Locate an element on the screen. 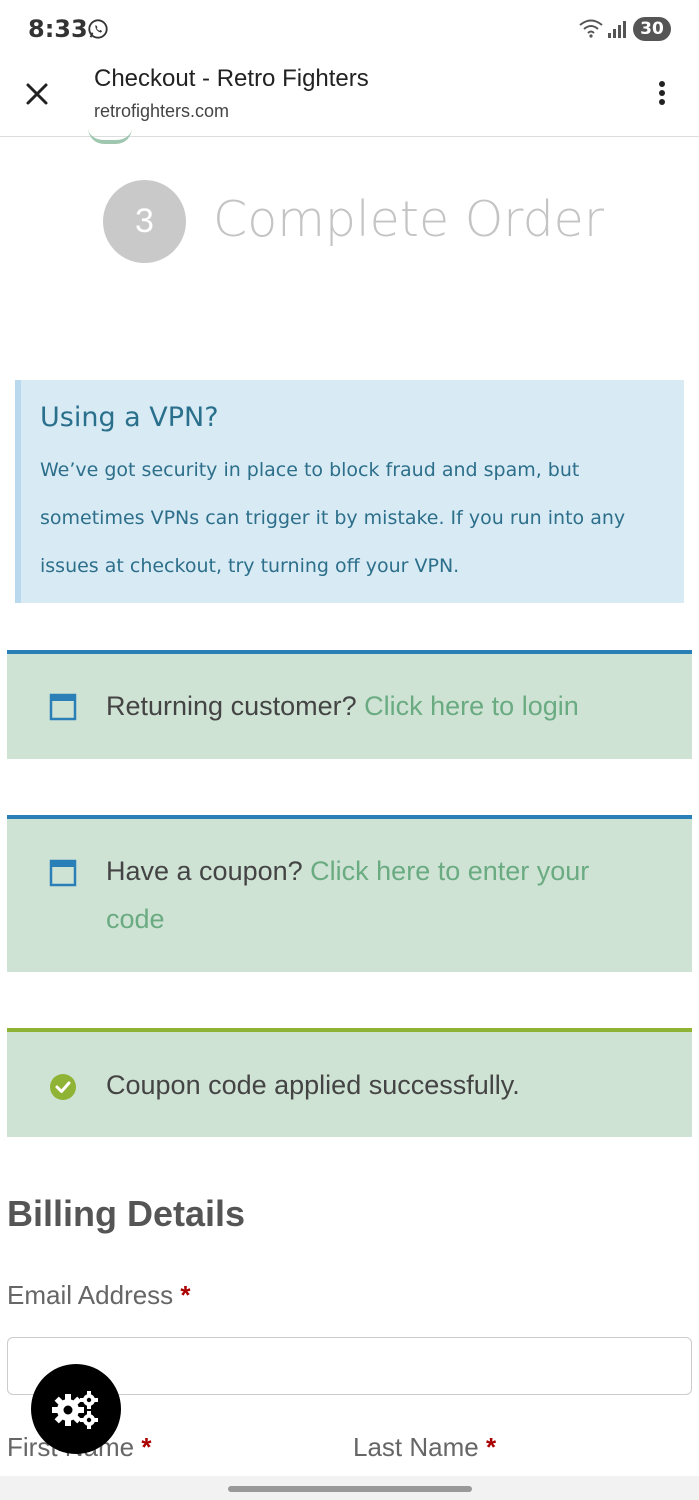 This screenshot has width=699, height=1500. settings-fab is located at coordinates (76, 1409).